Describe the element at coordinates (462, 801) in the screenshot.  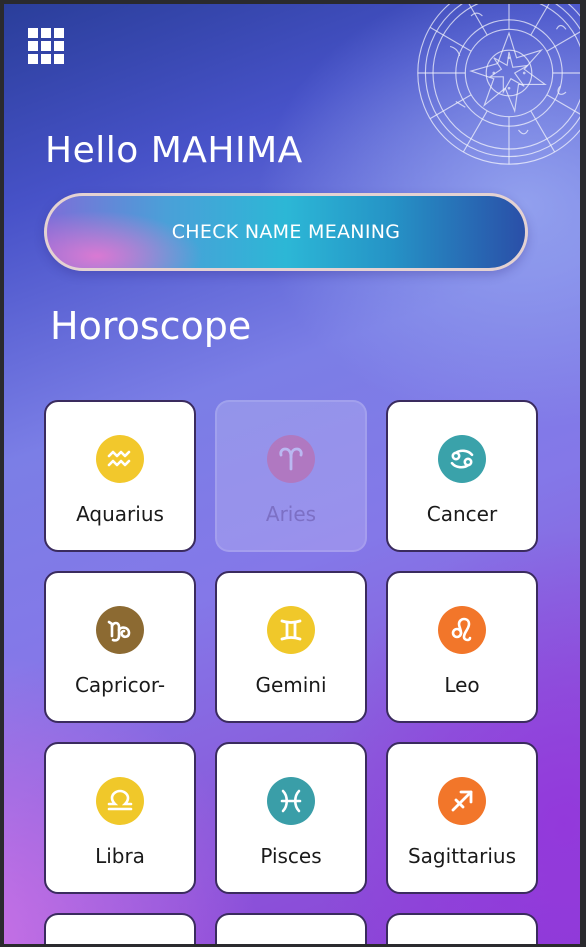
I see `sagittarius-icon` at that location.